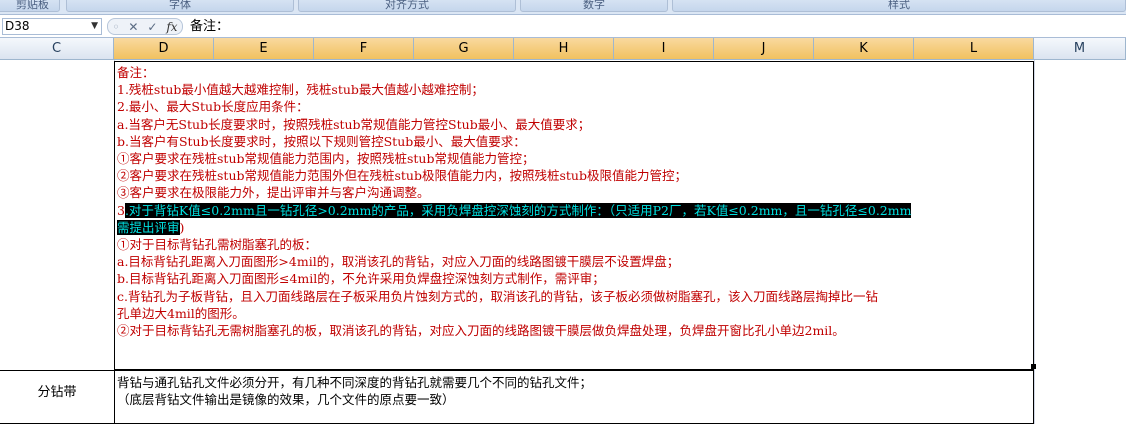 The image size is (1126, 424). I want to click on column-header-i: I, so click(664, 48).